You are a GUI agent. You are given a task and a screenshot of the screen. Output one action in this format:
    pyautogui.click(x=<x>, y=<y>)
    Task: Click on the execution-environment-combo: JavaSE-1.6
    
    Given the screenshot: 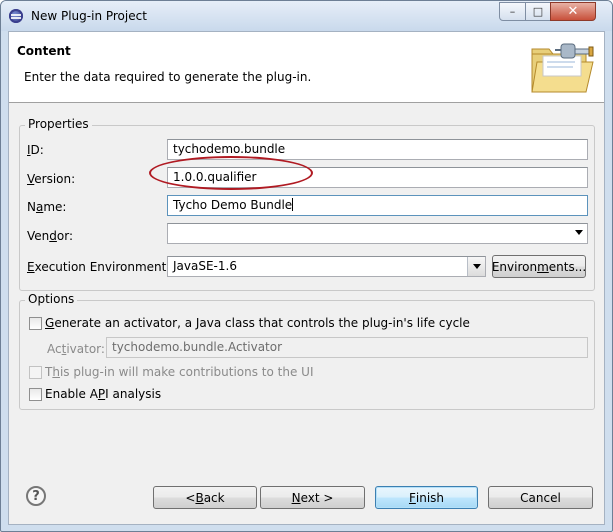 What is the action you would take?
    pyautogui.click(x=326, y=266)
    